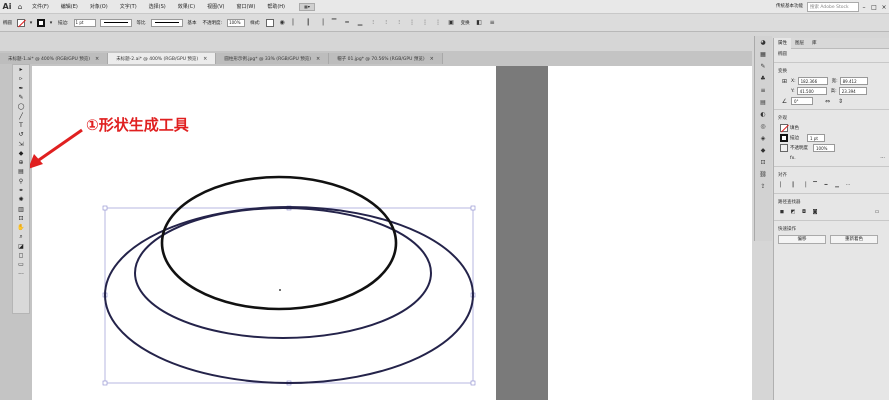  I want to click on more-tools-icon: ···, so click(21, 274).